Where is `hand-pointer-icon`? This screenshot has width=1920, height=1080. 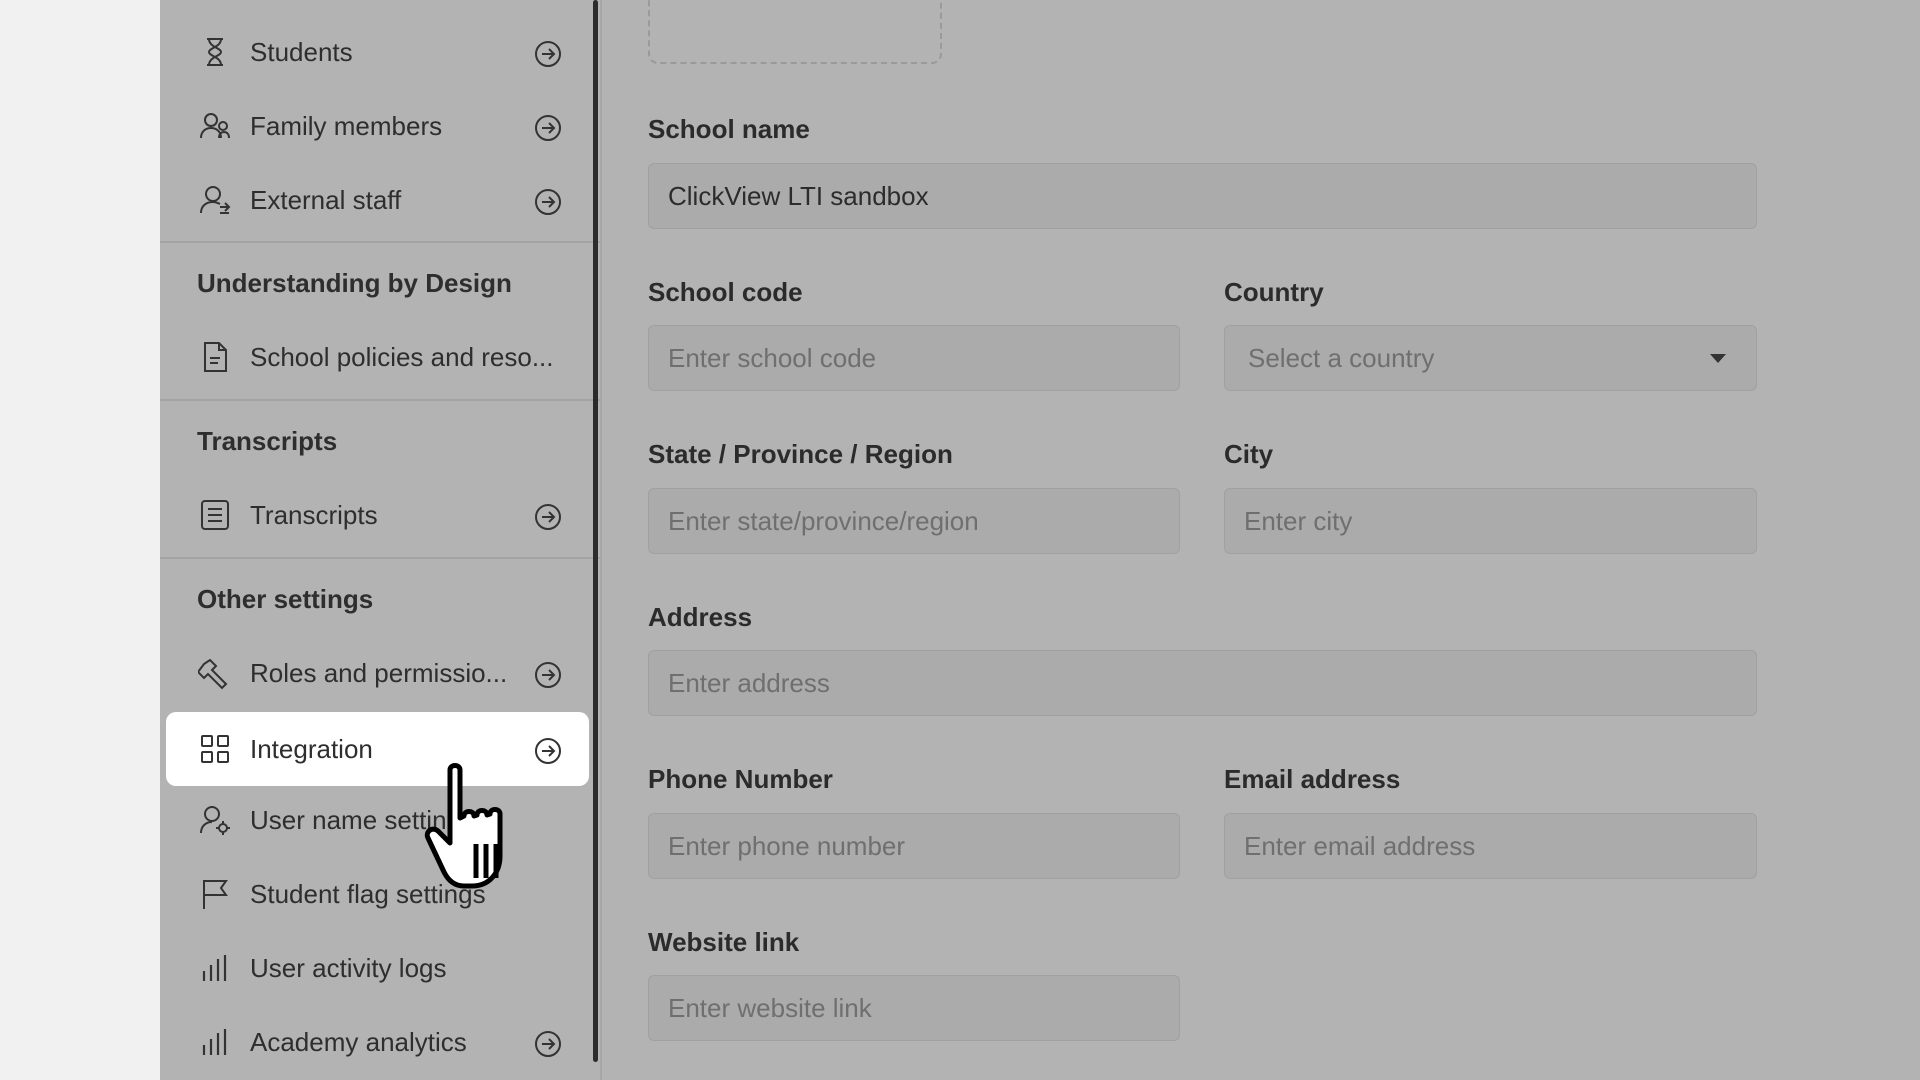 hand-pointer-icon is located at coordinates (463, 826).